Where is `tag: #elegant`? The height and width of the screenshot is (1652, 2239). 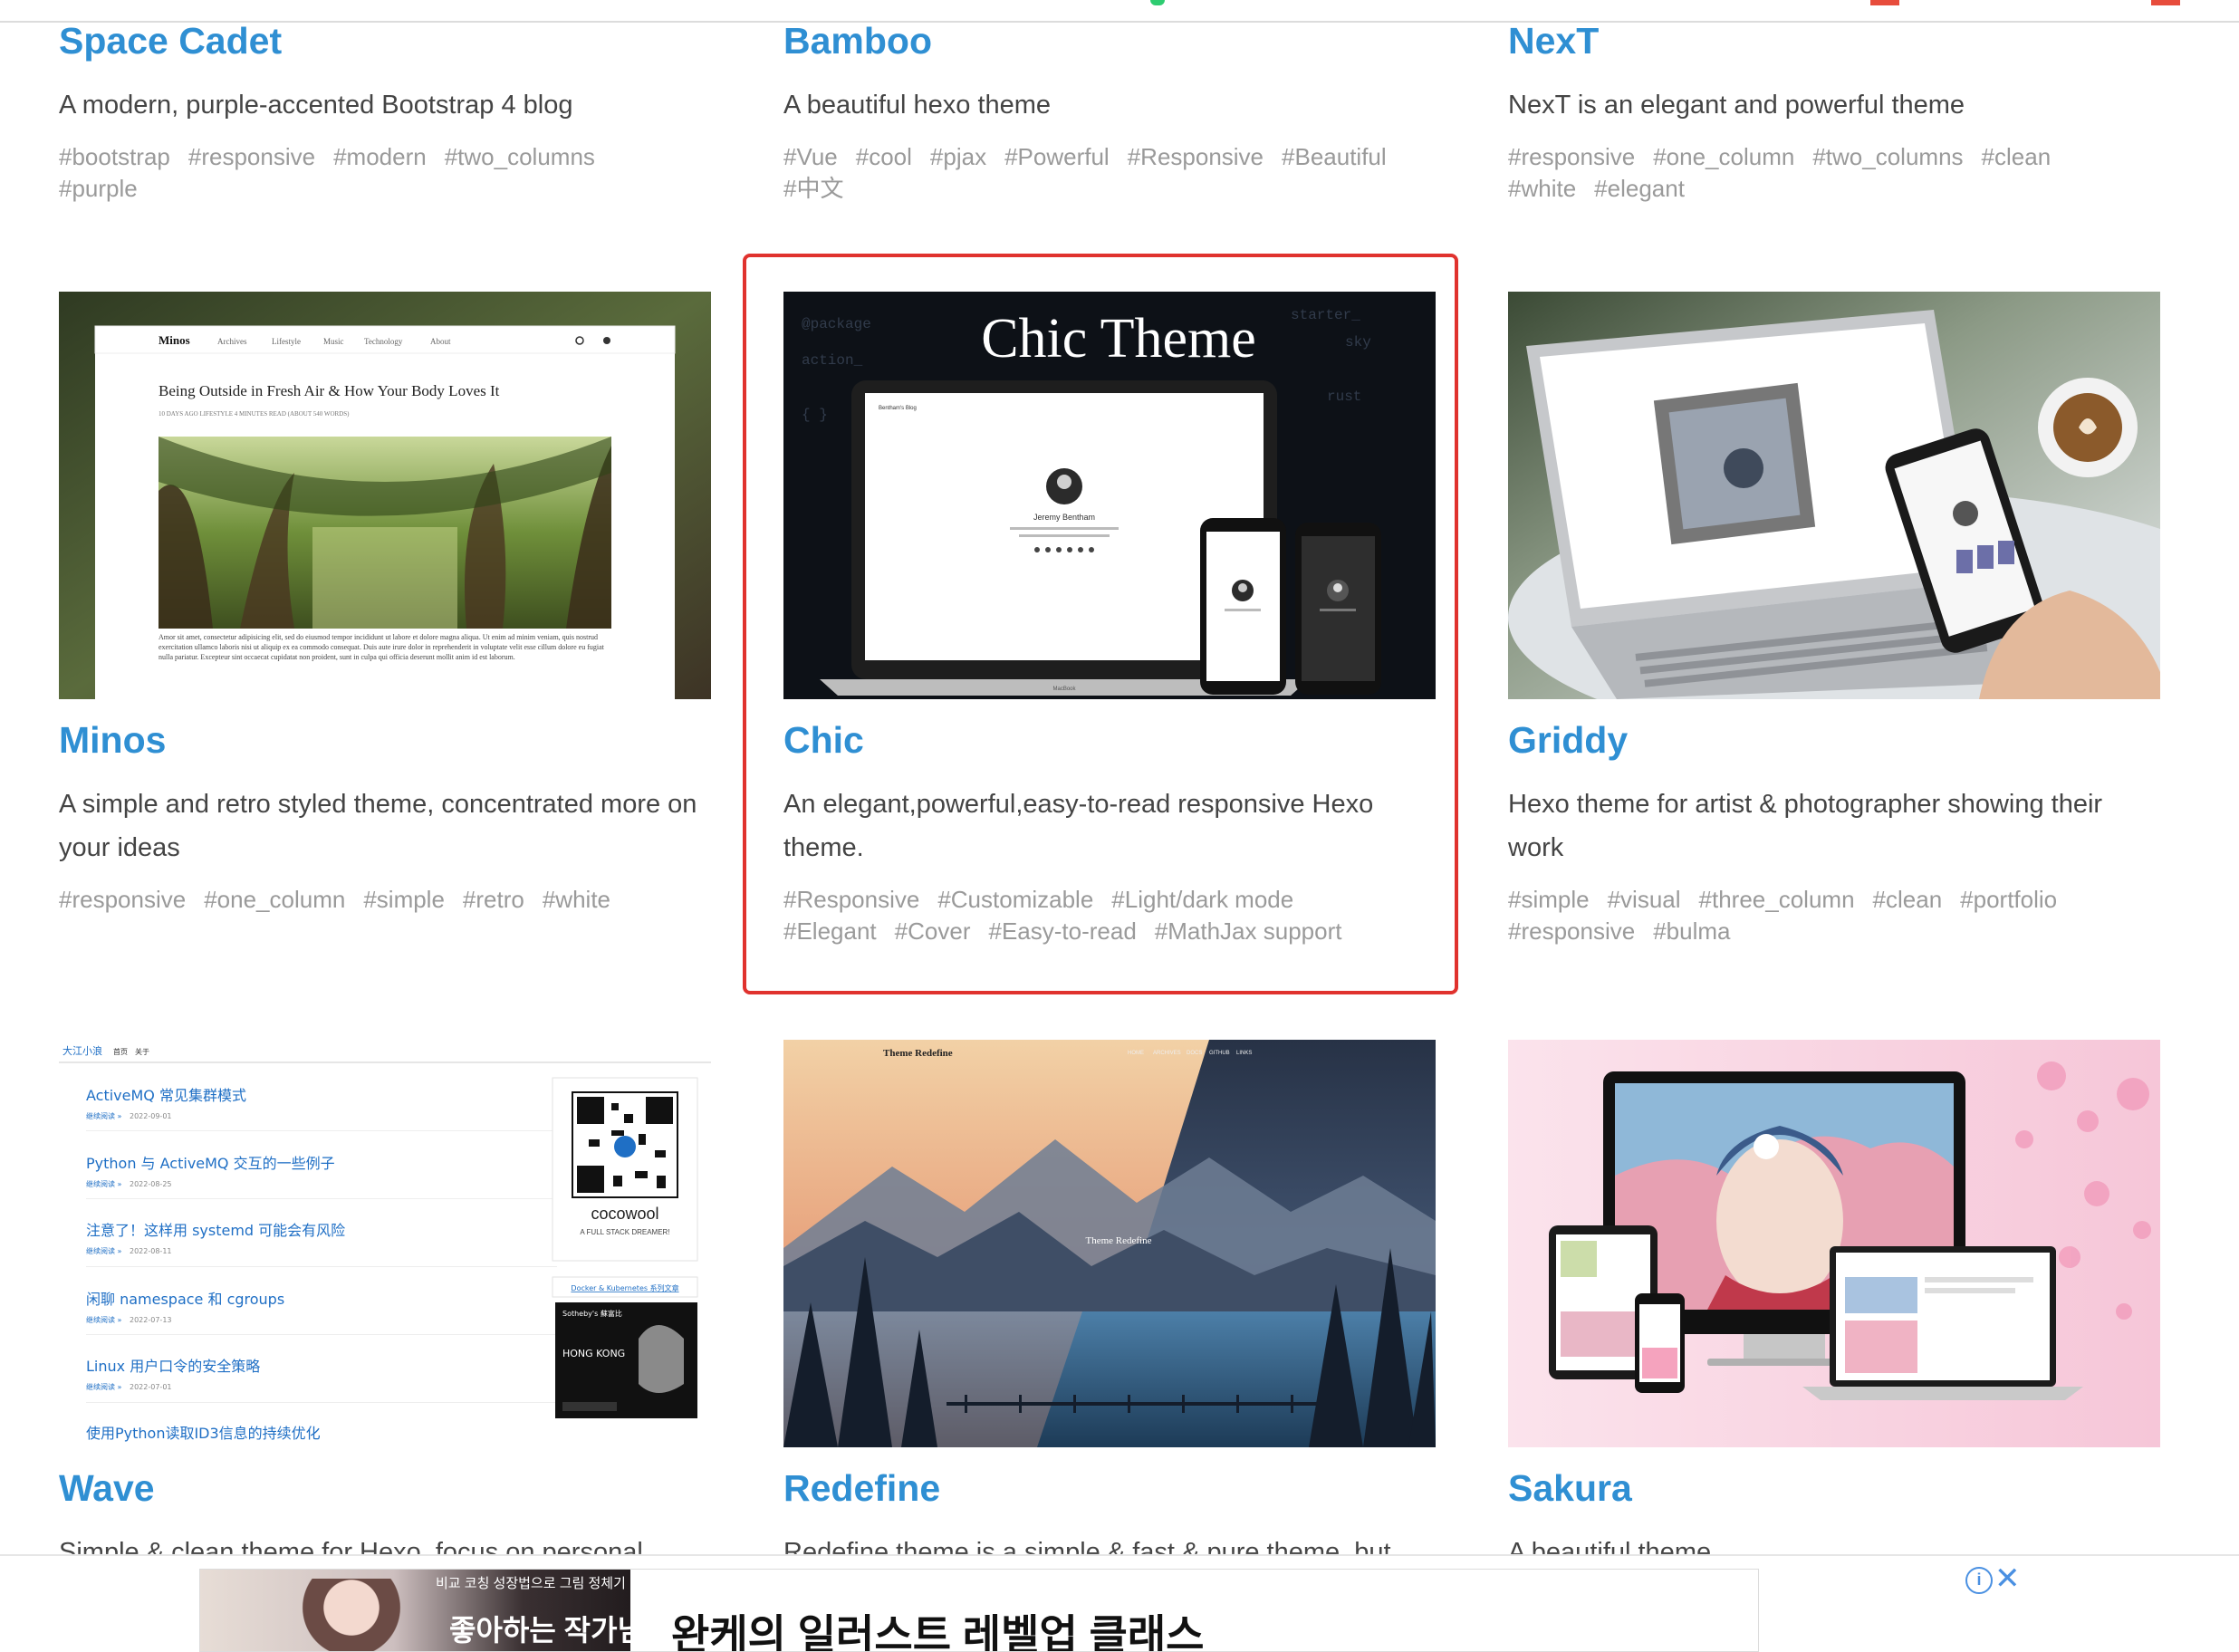 tag: #elegant is located at coordinates (1640, 188).